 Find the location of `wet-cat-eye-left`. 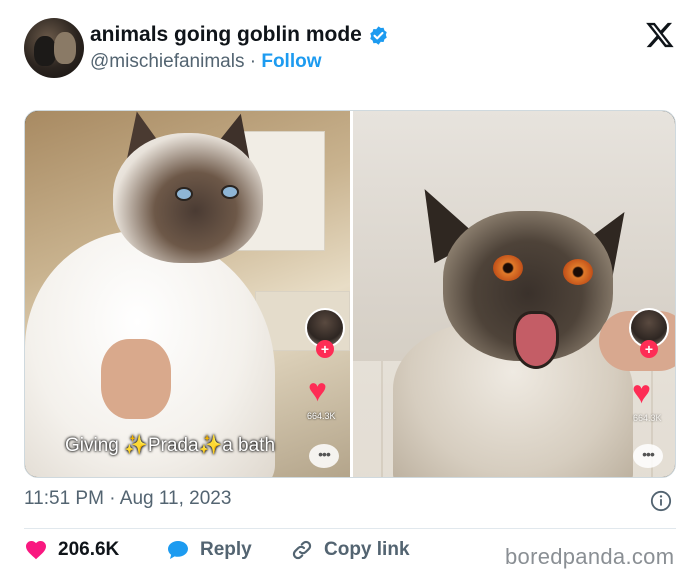

wet-cat-eye-left is located at coordinates (508, 268).